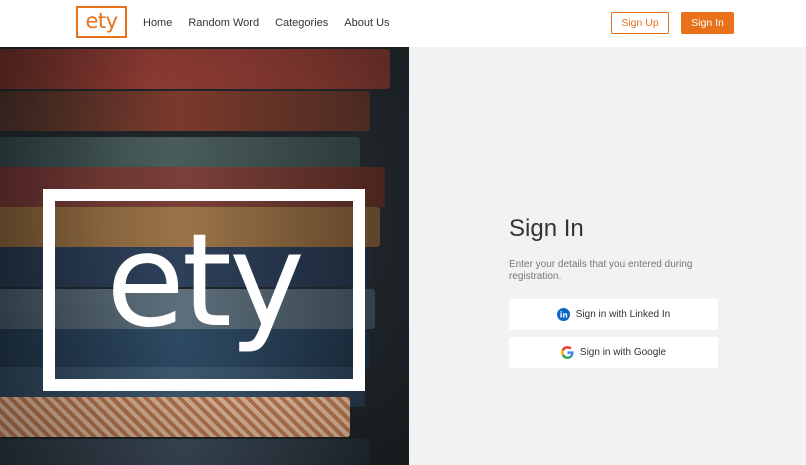 The image size is (806, 465). What do you see at coordinates (623, 314) in the screenshot?
I see `linkedin-button-label: Sign in with Linked In` at bounding box center [623, 314].